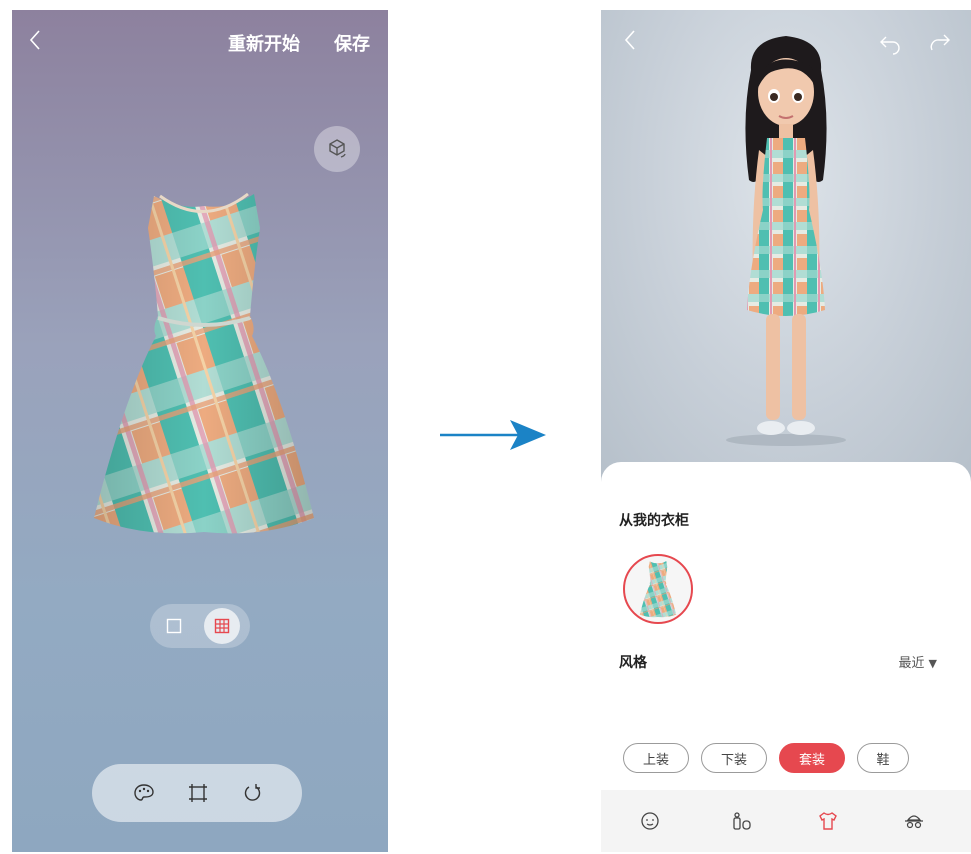 This screenshot has height=854, width=971. I want to click on avatar-figure, so click(786, 240).